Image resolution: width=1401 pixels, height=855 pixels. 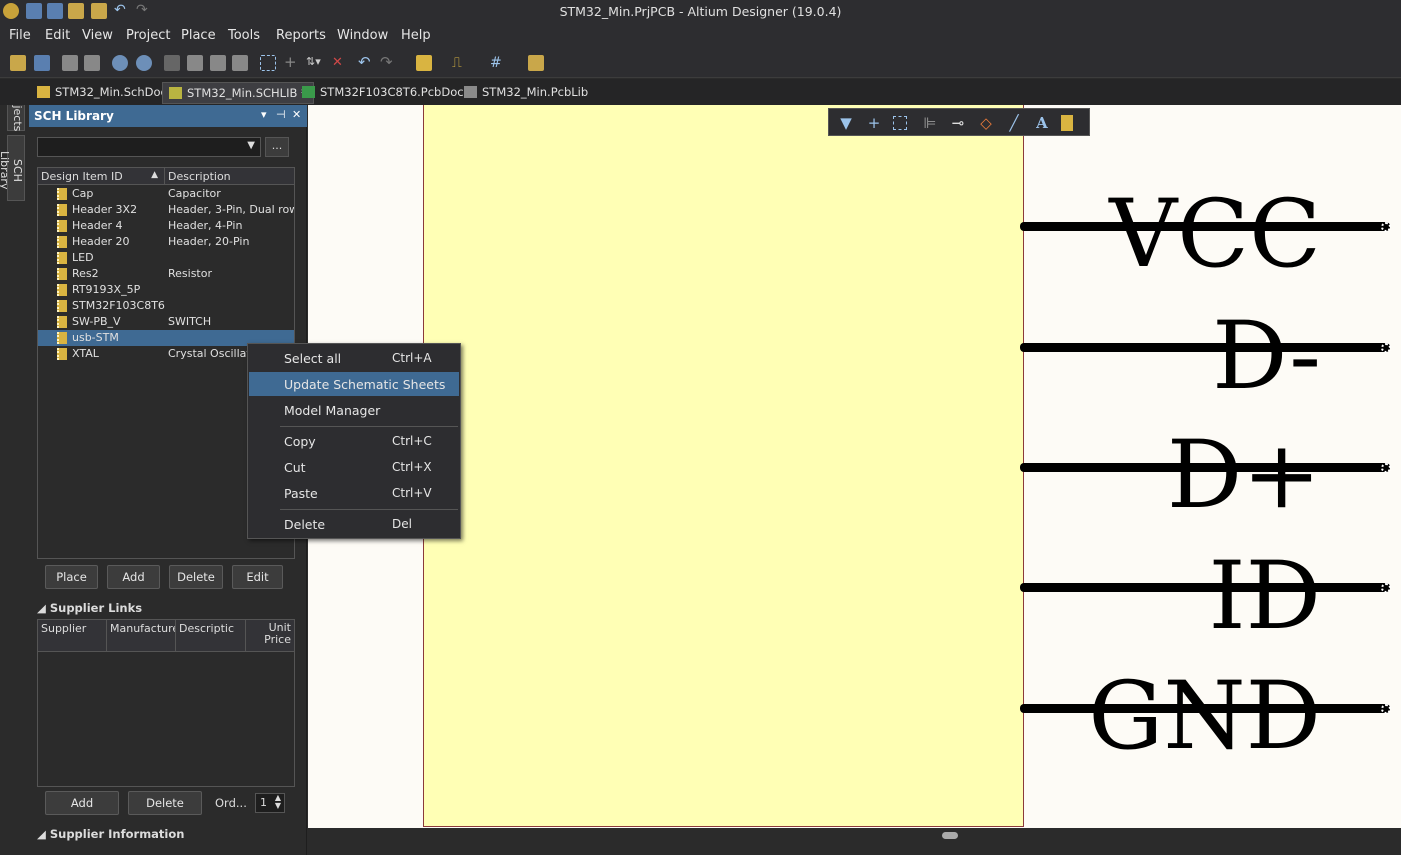 What do you see at coordinates (198, 35) in the screenshot?
I see `menu-place: Place` at bounding box center [198, 35].